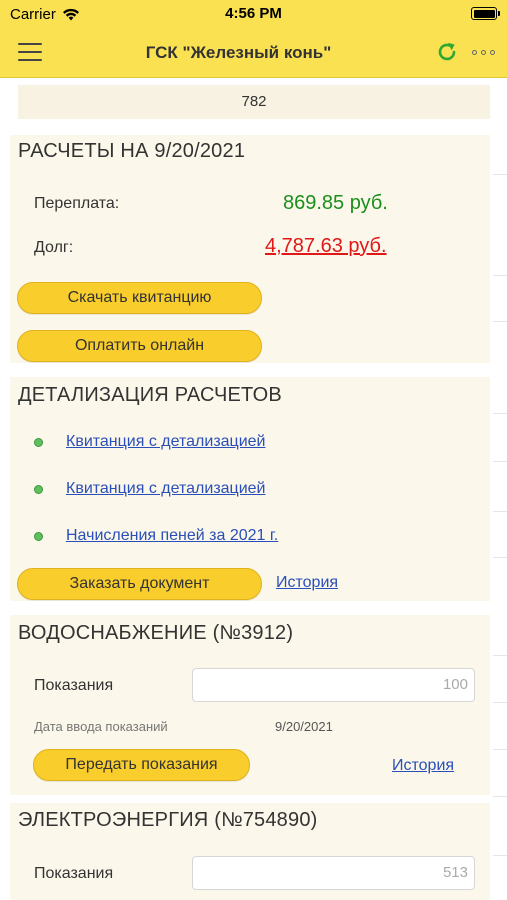 This screenshot has width=507, height=900. I want to click on more-dots-icon, so click(483, 52).